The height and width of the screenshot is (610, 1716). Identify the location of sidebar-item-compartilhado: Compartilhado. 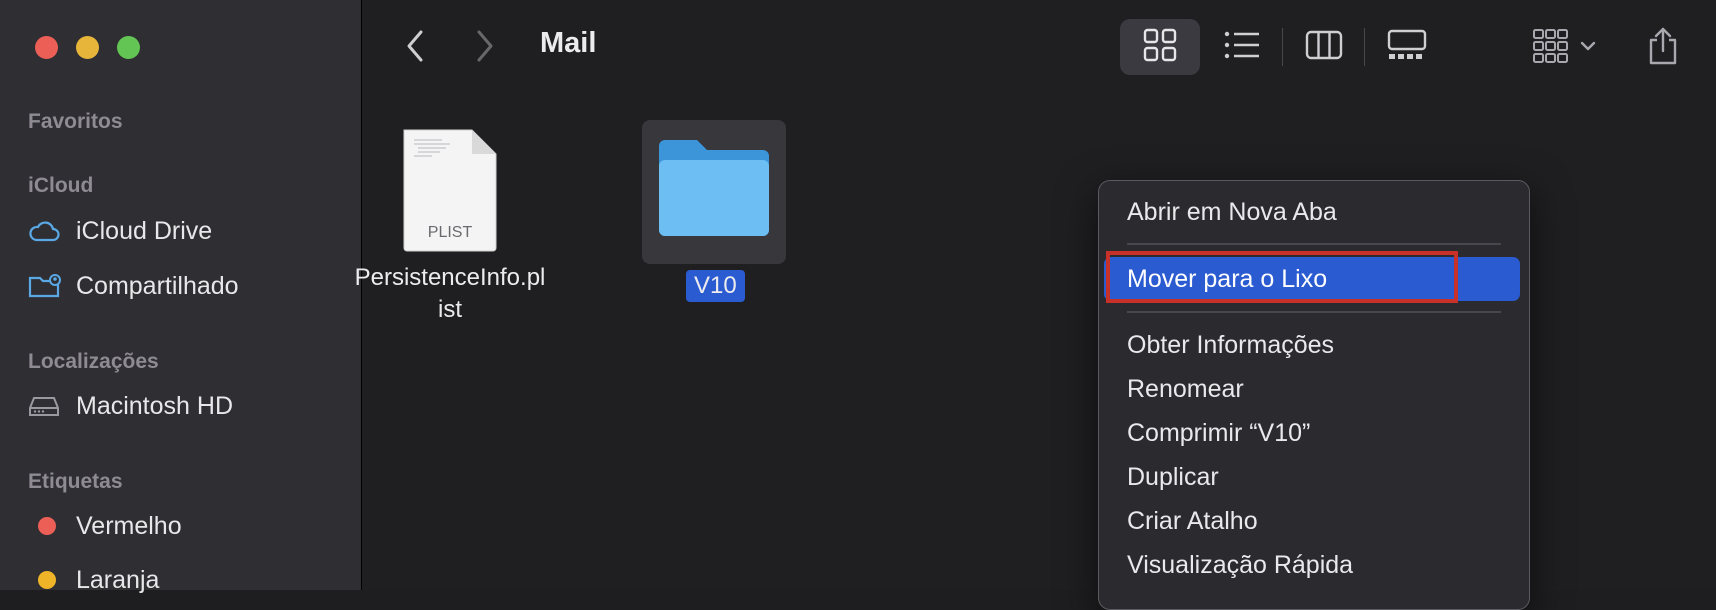
(133, 286).